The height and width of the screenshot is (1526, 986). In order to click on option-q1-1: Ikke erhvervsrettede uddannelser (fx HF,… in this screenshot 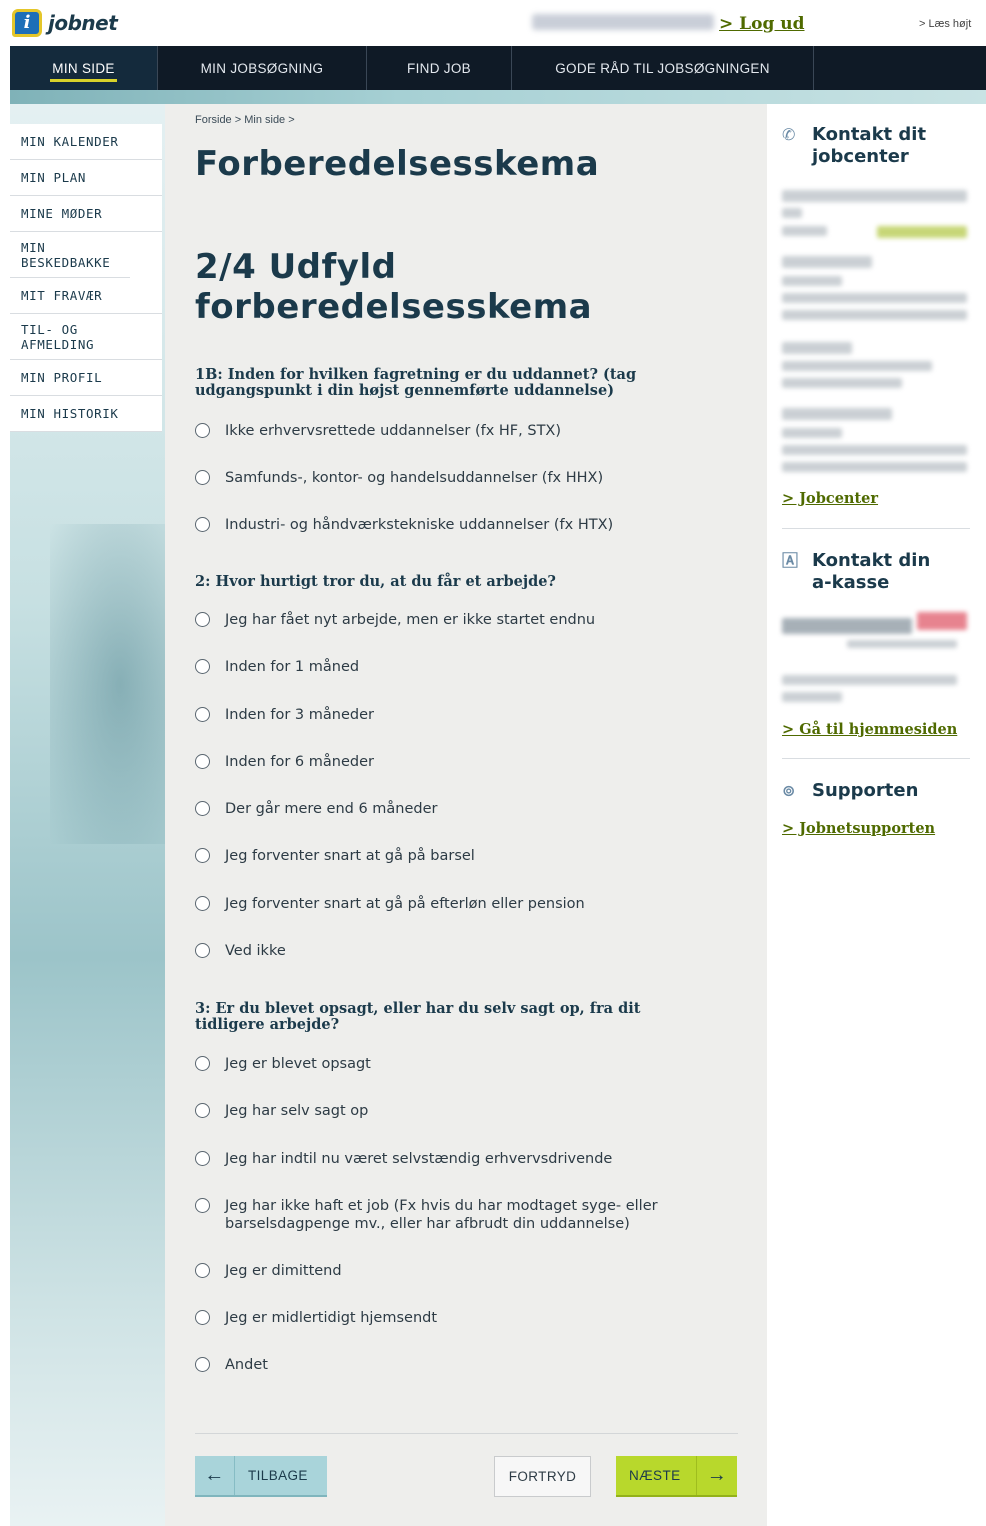, I will do `click(465, 431)`.